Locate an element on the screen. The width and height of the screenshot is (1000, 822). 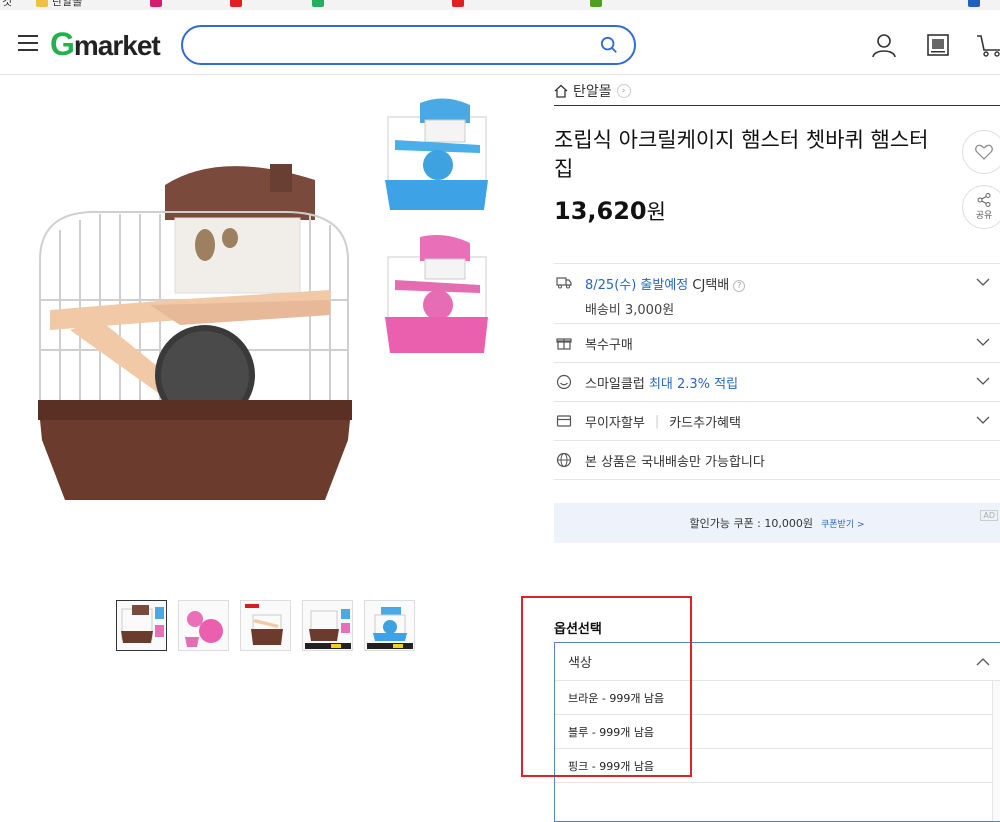
ad-badge: AD is located at coordinates (989, 515).